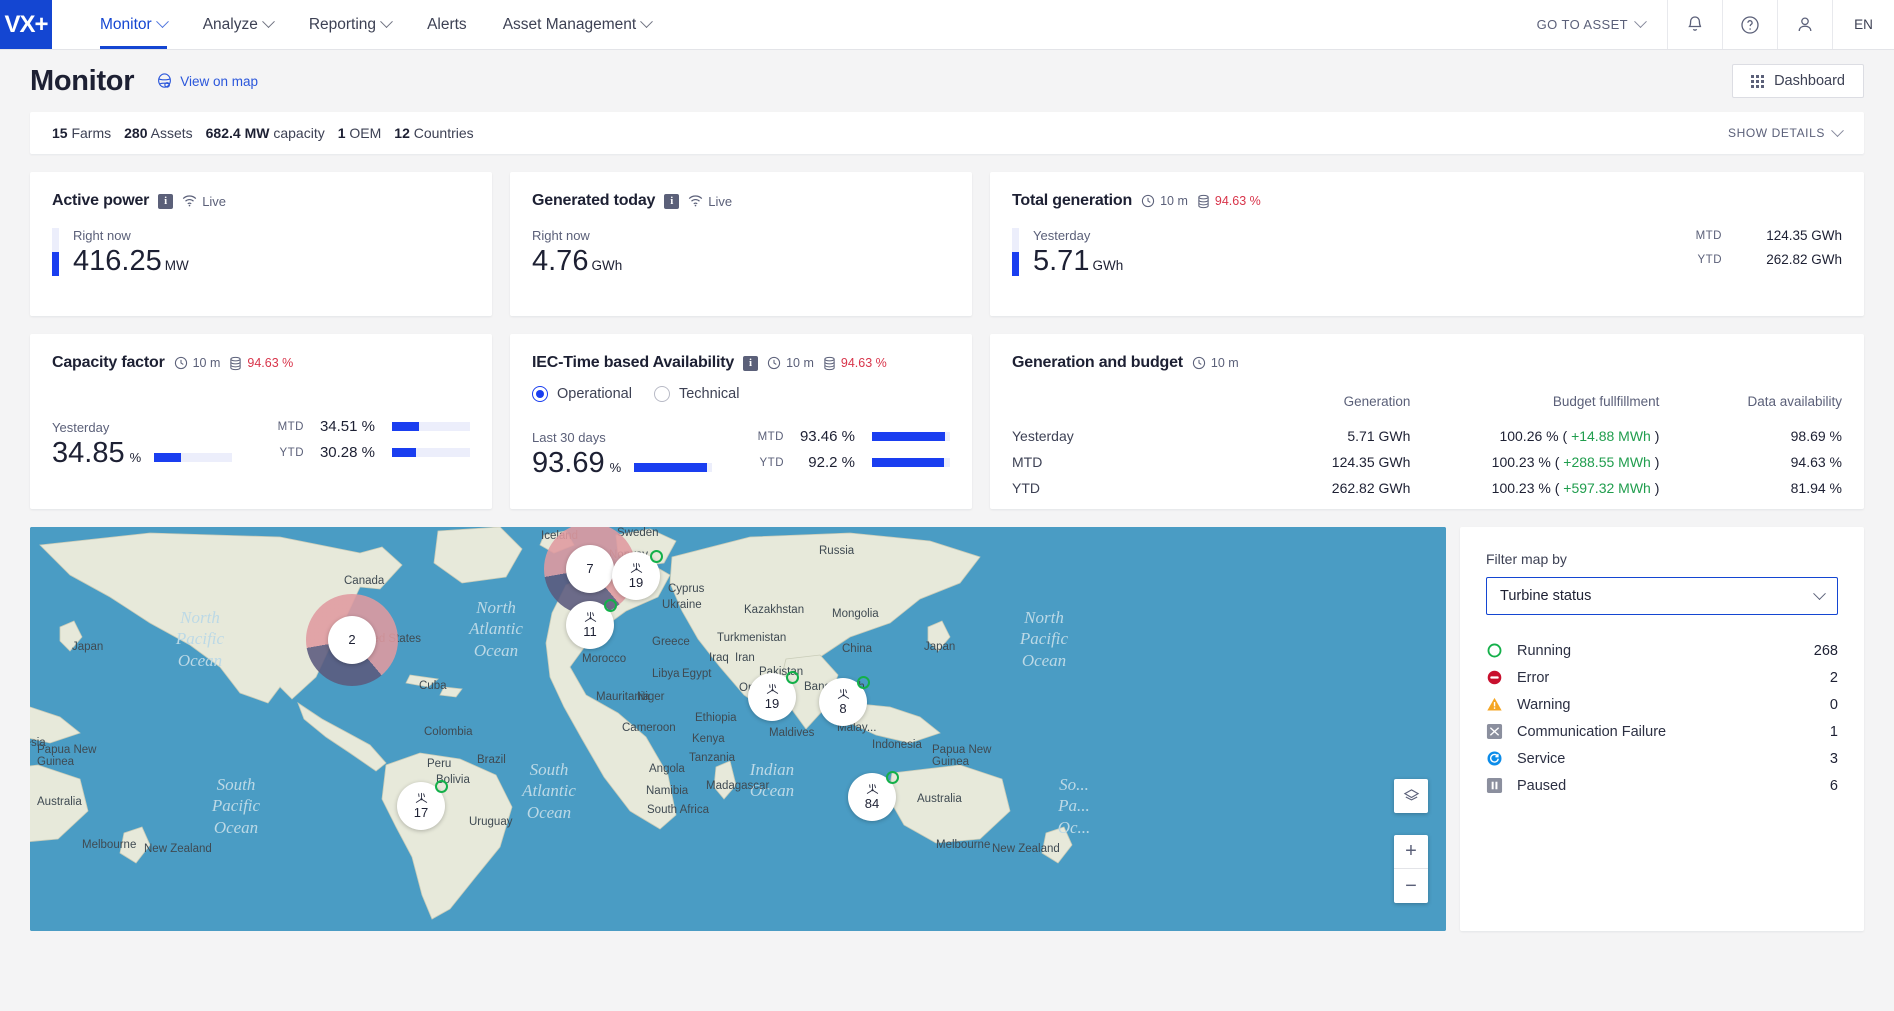  Describe the element at coordinates (193, 457) in the screenshot. I see `progress-bar-yesterday` at that location.